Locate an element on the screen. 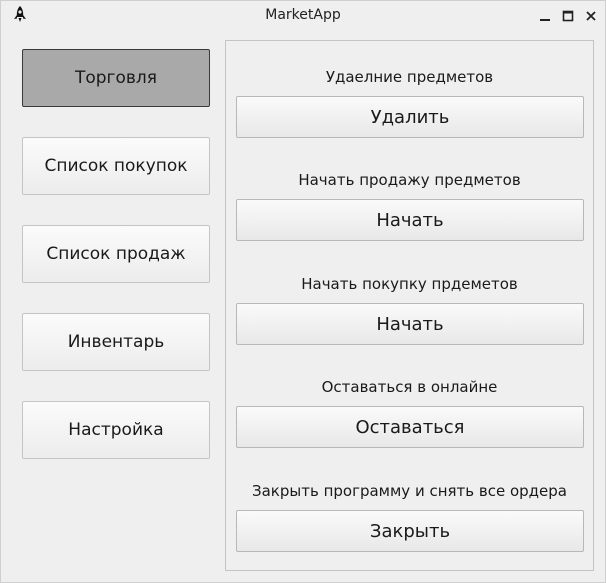 This screenshot has height=583, width=606. window-title: MarketApp is located at coordinates (303, 15).